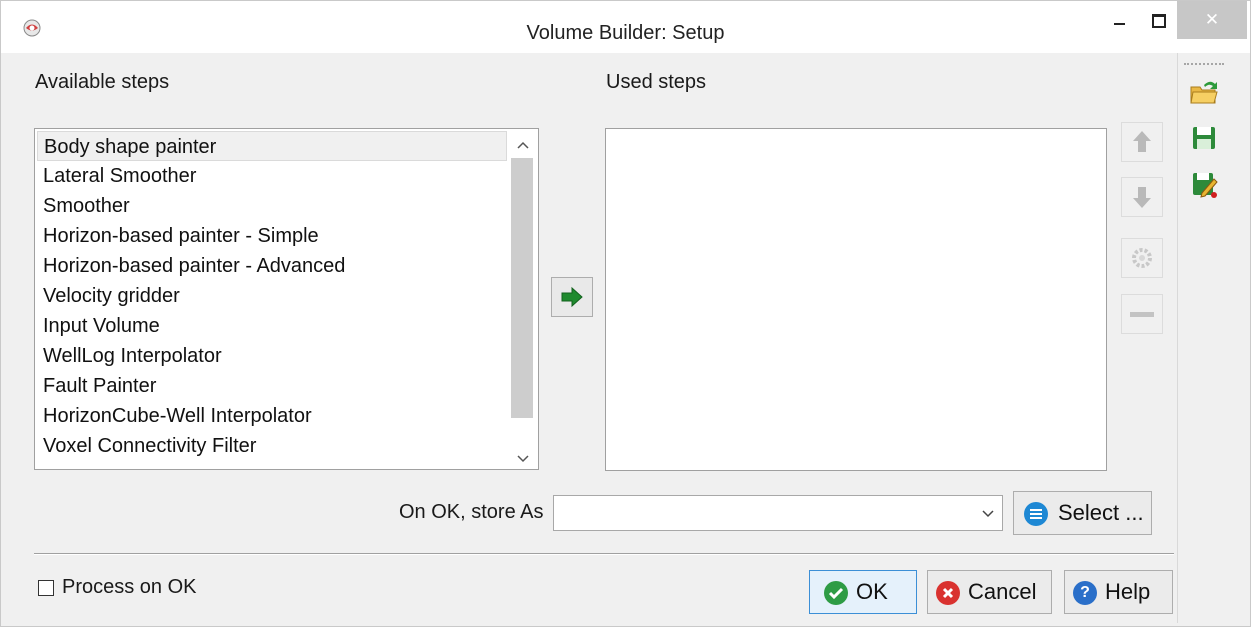 This screenshot has height=627, width=1251. What do you see at coordinates (656, 82) in the screenshot?
I see `used-steps-label: Used steps` at bounding box center [656, 82].